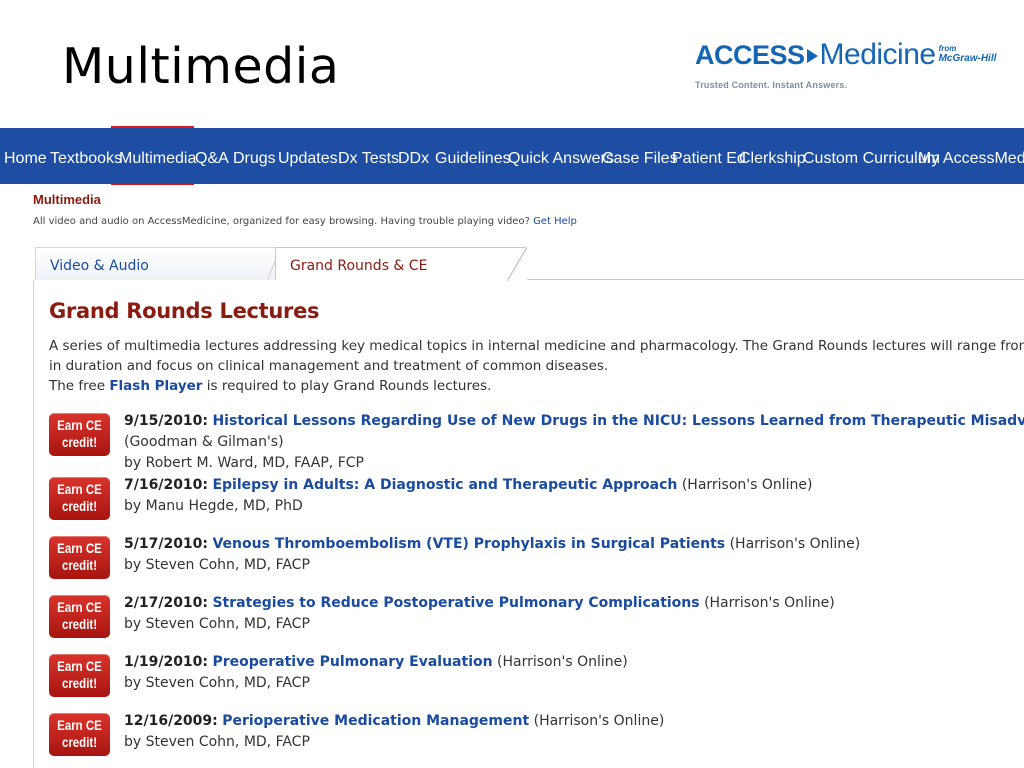 This screenshot has width=1024, height=768. I want to click on lecture-date: 5/17/2010:, so click(166, 544).